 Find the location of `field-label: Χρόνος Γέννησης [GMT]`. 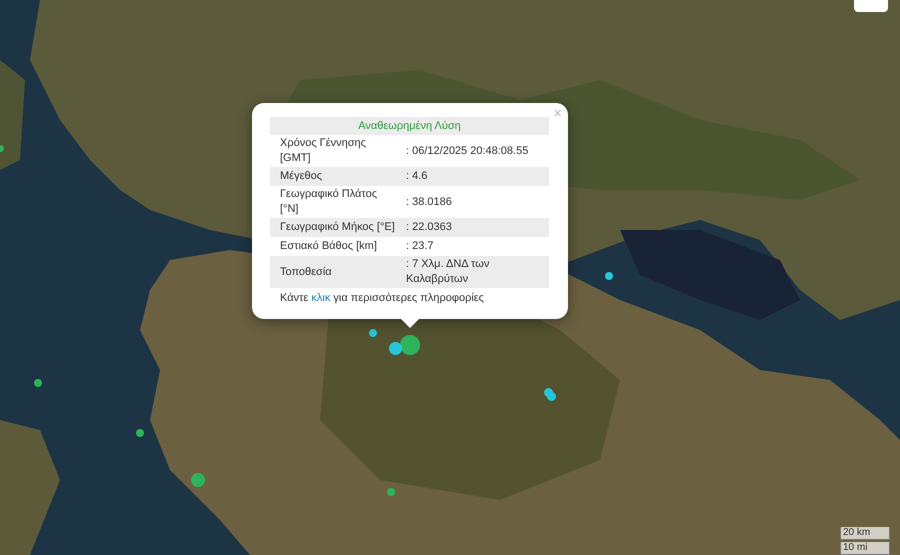

field-label: Χρόνος Γέννησης [GMT] is located at coordinates (323, 151).